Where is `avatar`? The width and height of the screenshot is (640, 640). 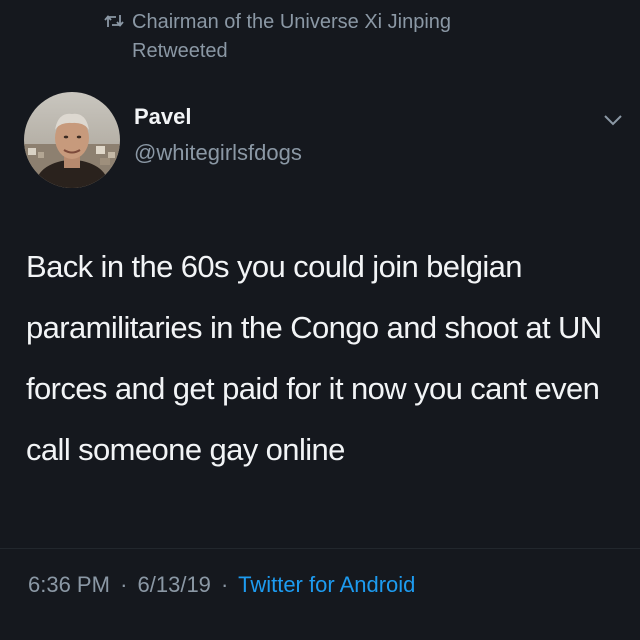
avatar is located at coordinates (72, 140).